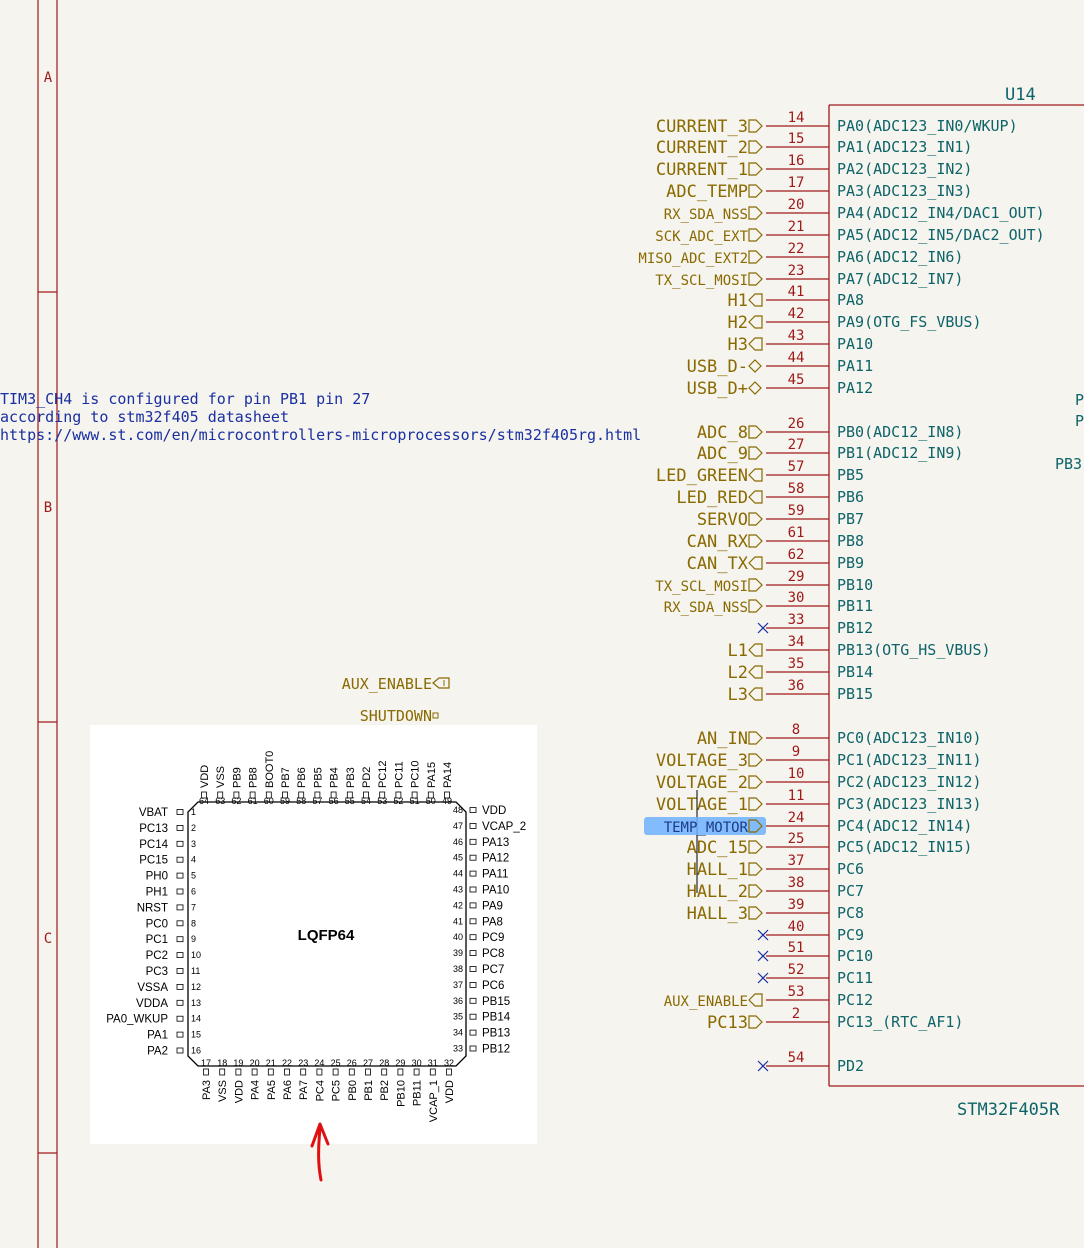  What do you see at coordinates (153, 829) in the screenshot?
I see `pin-name: PC13` at bounding box center [153, 829].